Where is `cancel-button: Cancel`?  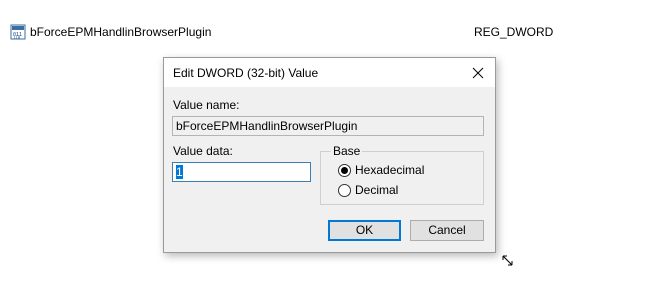 cancel-button: Cancel is located at coordinates (447, 230).